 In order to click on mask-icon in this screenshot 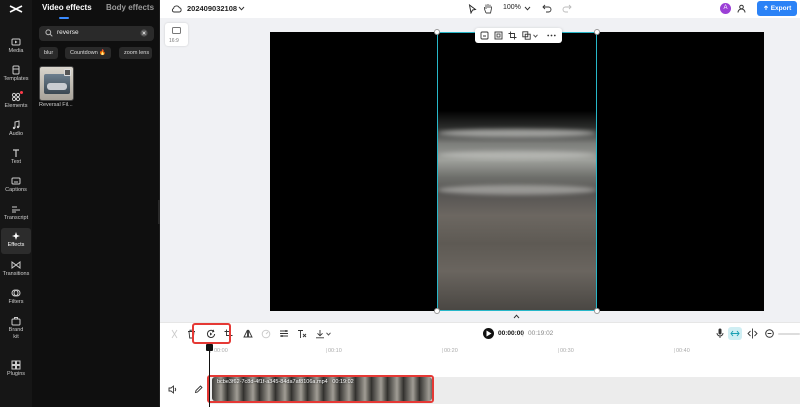, I will do `click(526, 35)`.